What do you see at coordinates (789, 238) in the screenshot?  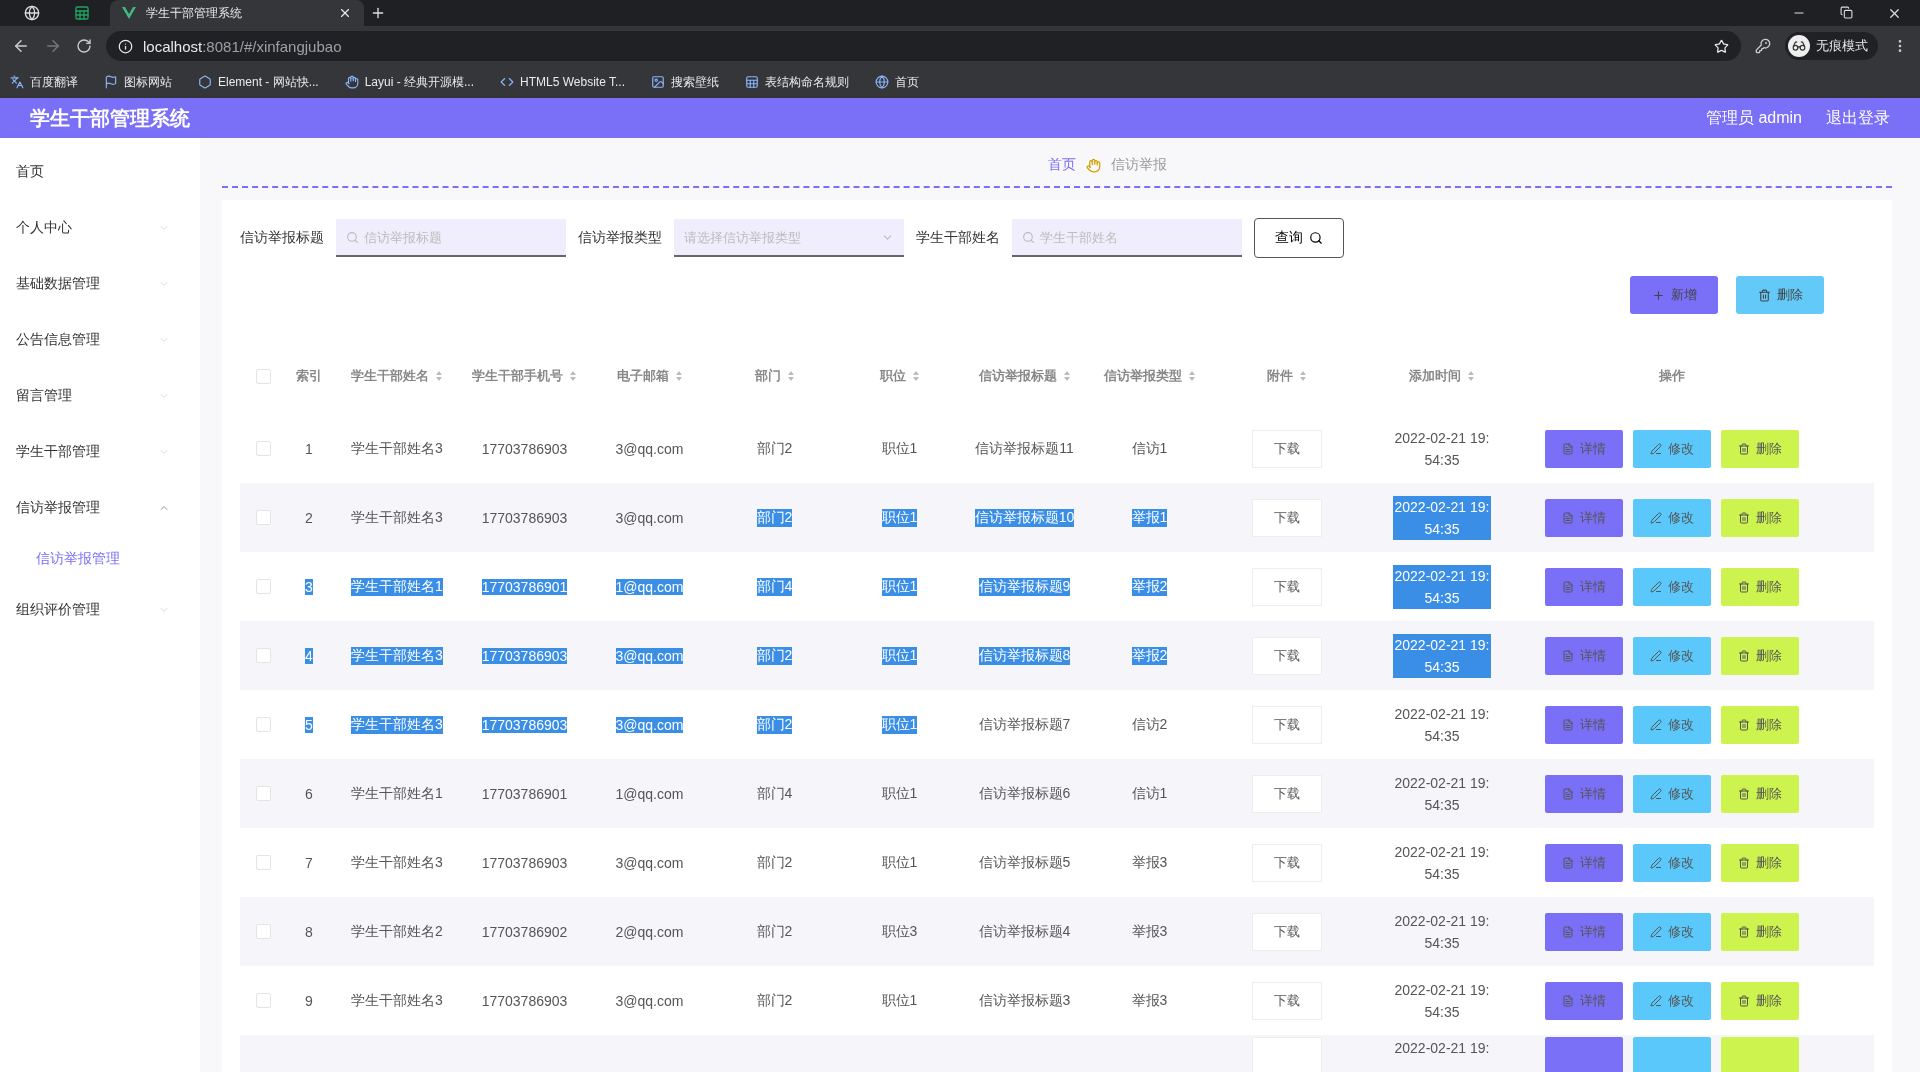 I see `select-field: 请选择信访举报类型` at bounding box center [789, 238].